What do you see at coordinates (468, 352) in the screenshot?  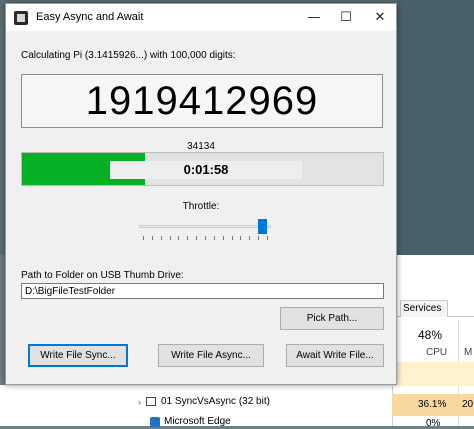 I see `memory-column-header: M` at bounding box center [468, 352].